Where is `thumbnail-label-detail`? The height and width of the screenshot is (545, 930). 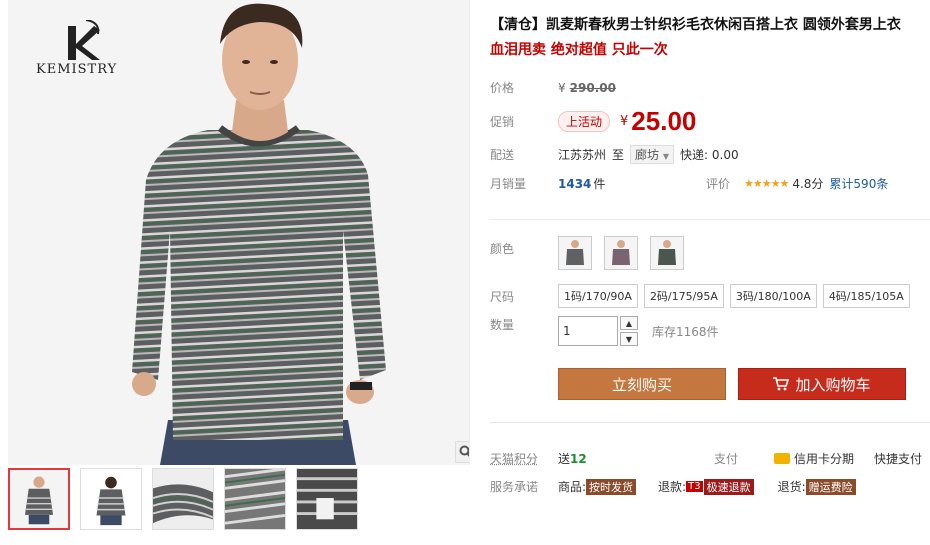 thumbnail-label-detail is located at coordinates (327, 499).